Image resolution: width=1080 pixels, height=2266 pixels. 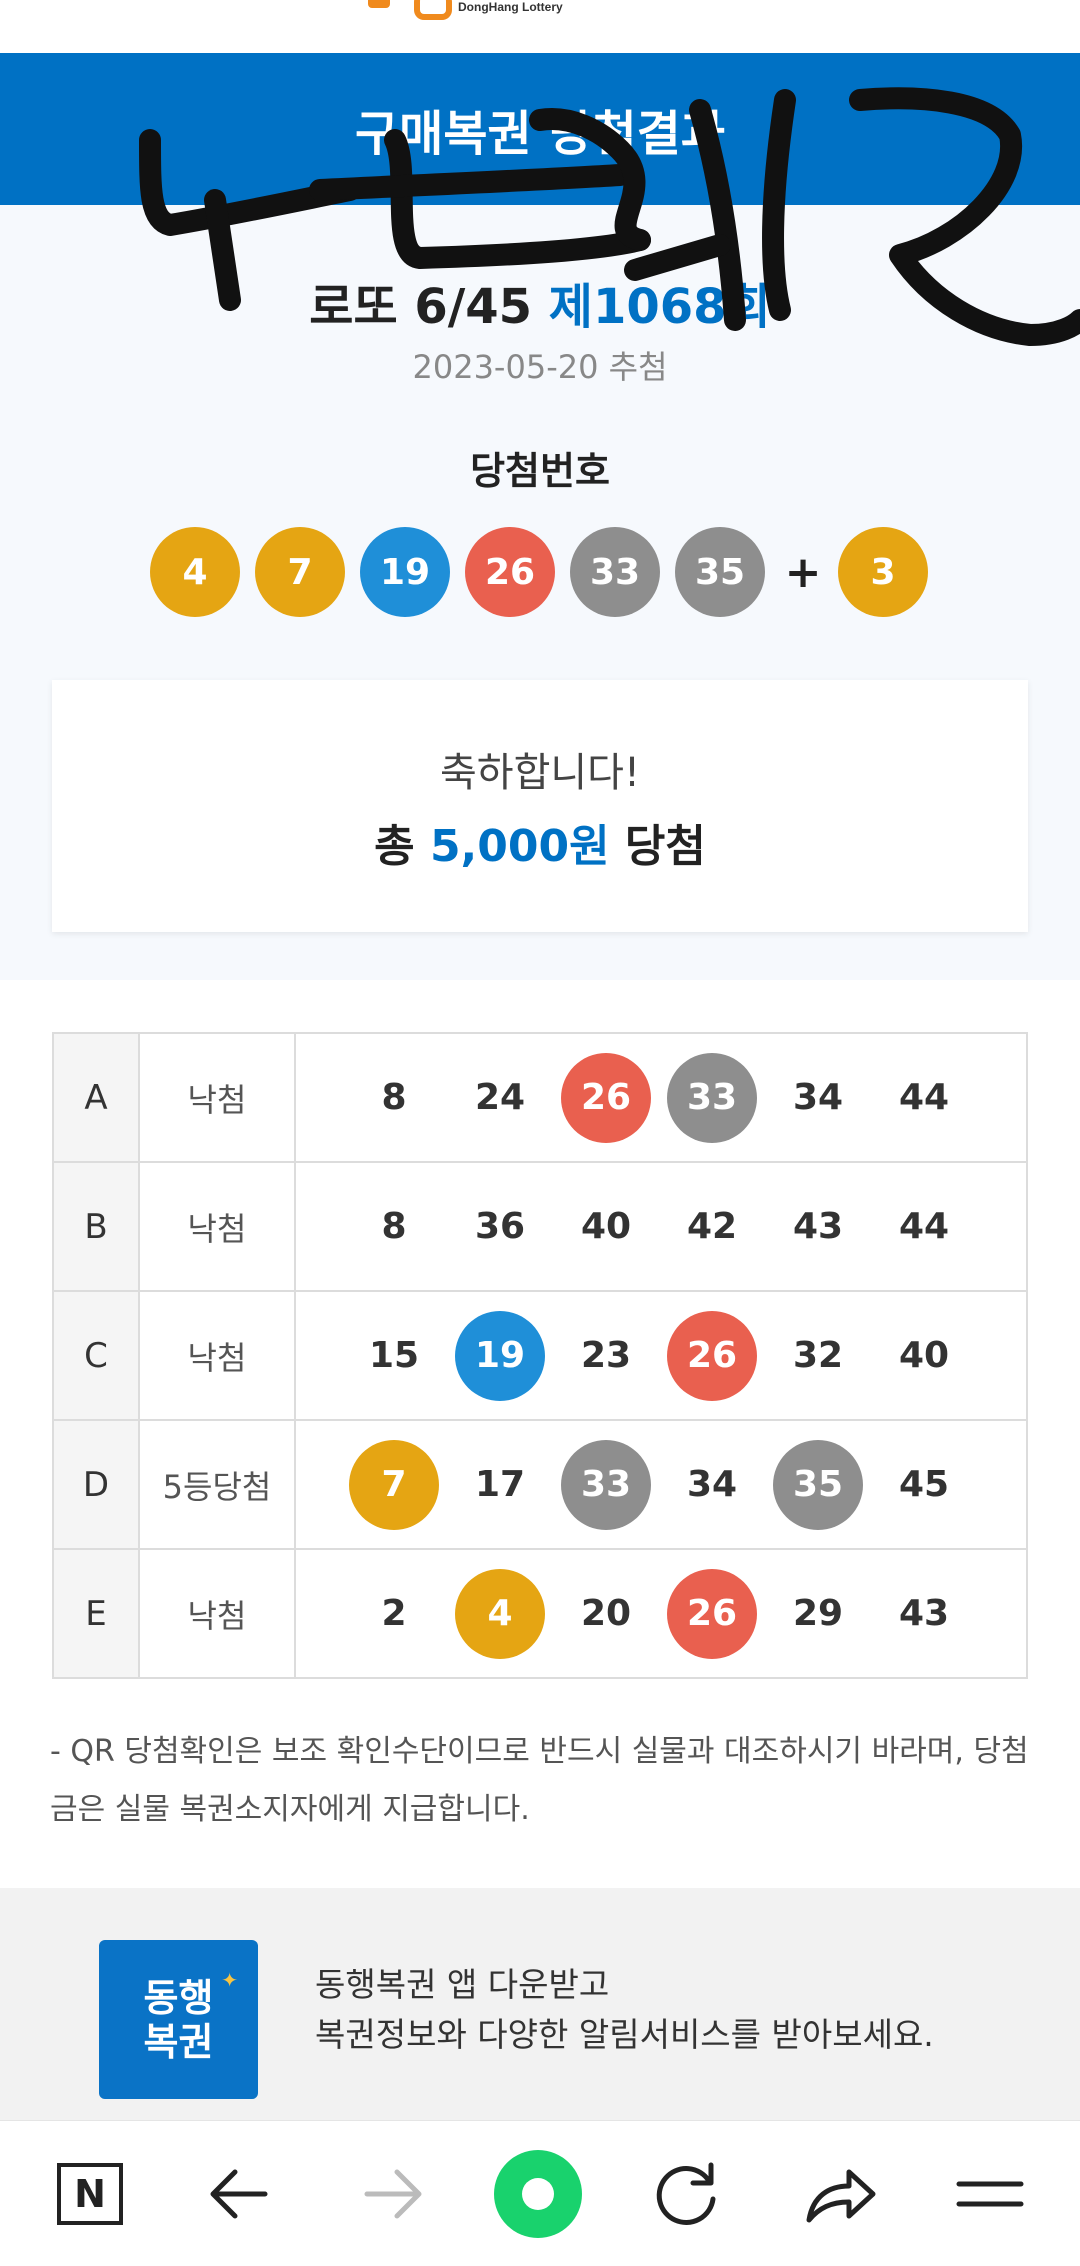 I want to click on winning-numbers: + 4 7 19 26 33 35 3, so click(x=540, y=572).